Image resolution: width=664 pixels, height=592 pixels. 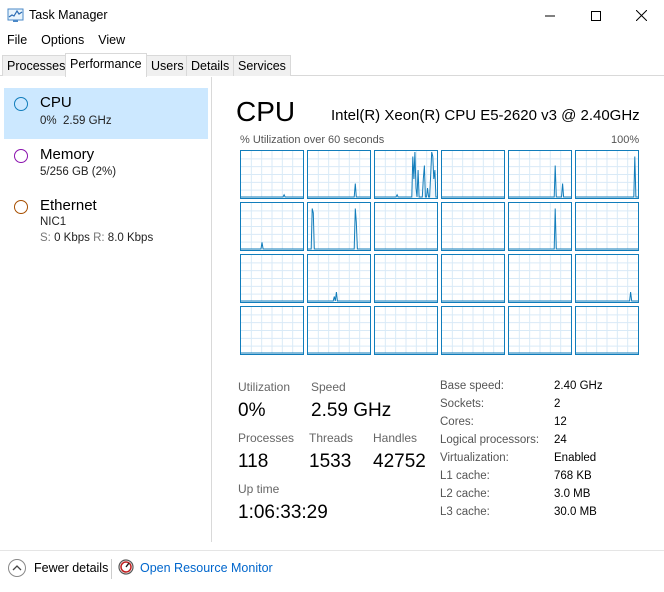 I want to click on task-manager-icon, so click(x=15, y=15).